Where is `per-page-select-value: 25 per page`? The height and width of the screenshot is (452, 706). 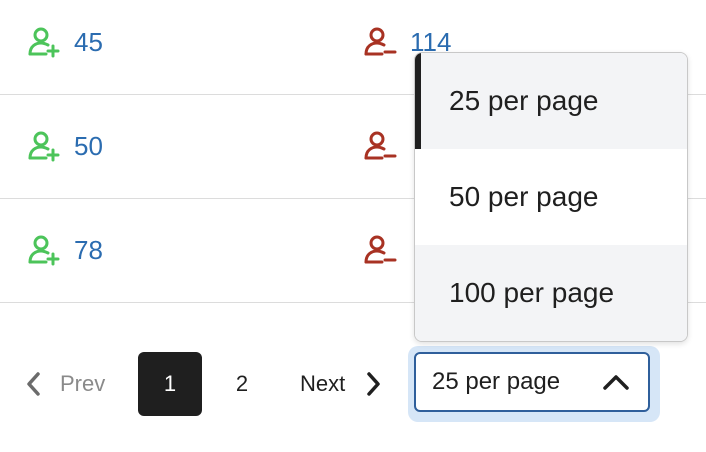
per-page-select-value: 25 per page is located at coordinates (496, 381).